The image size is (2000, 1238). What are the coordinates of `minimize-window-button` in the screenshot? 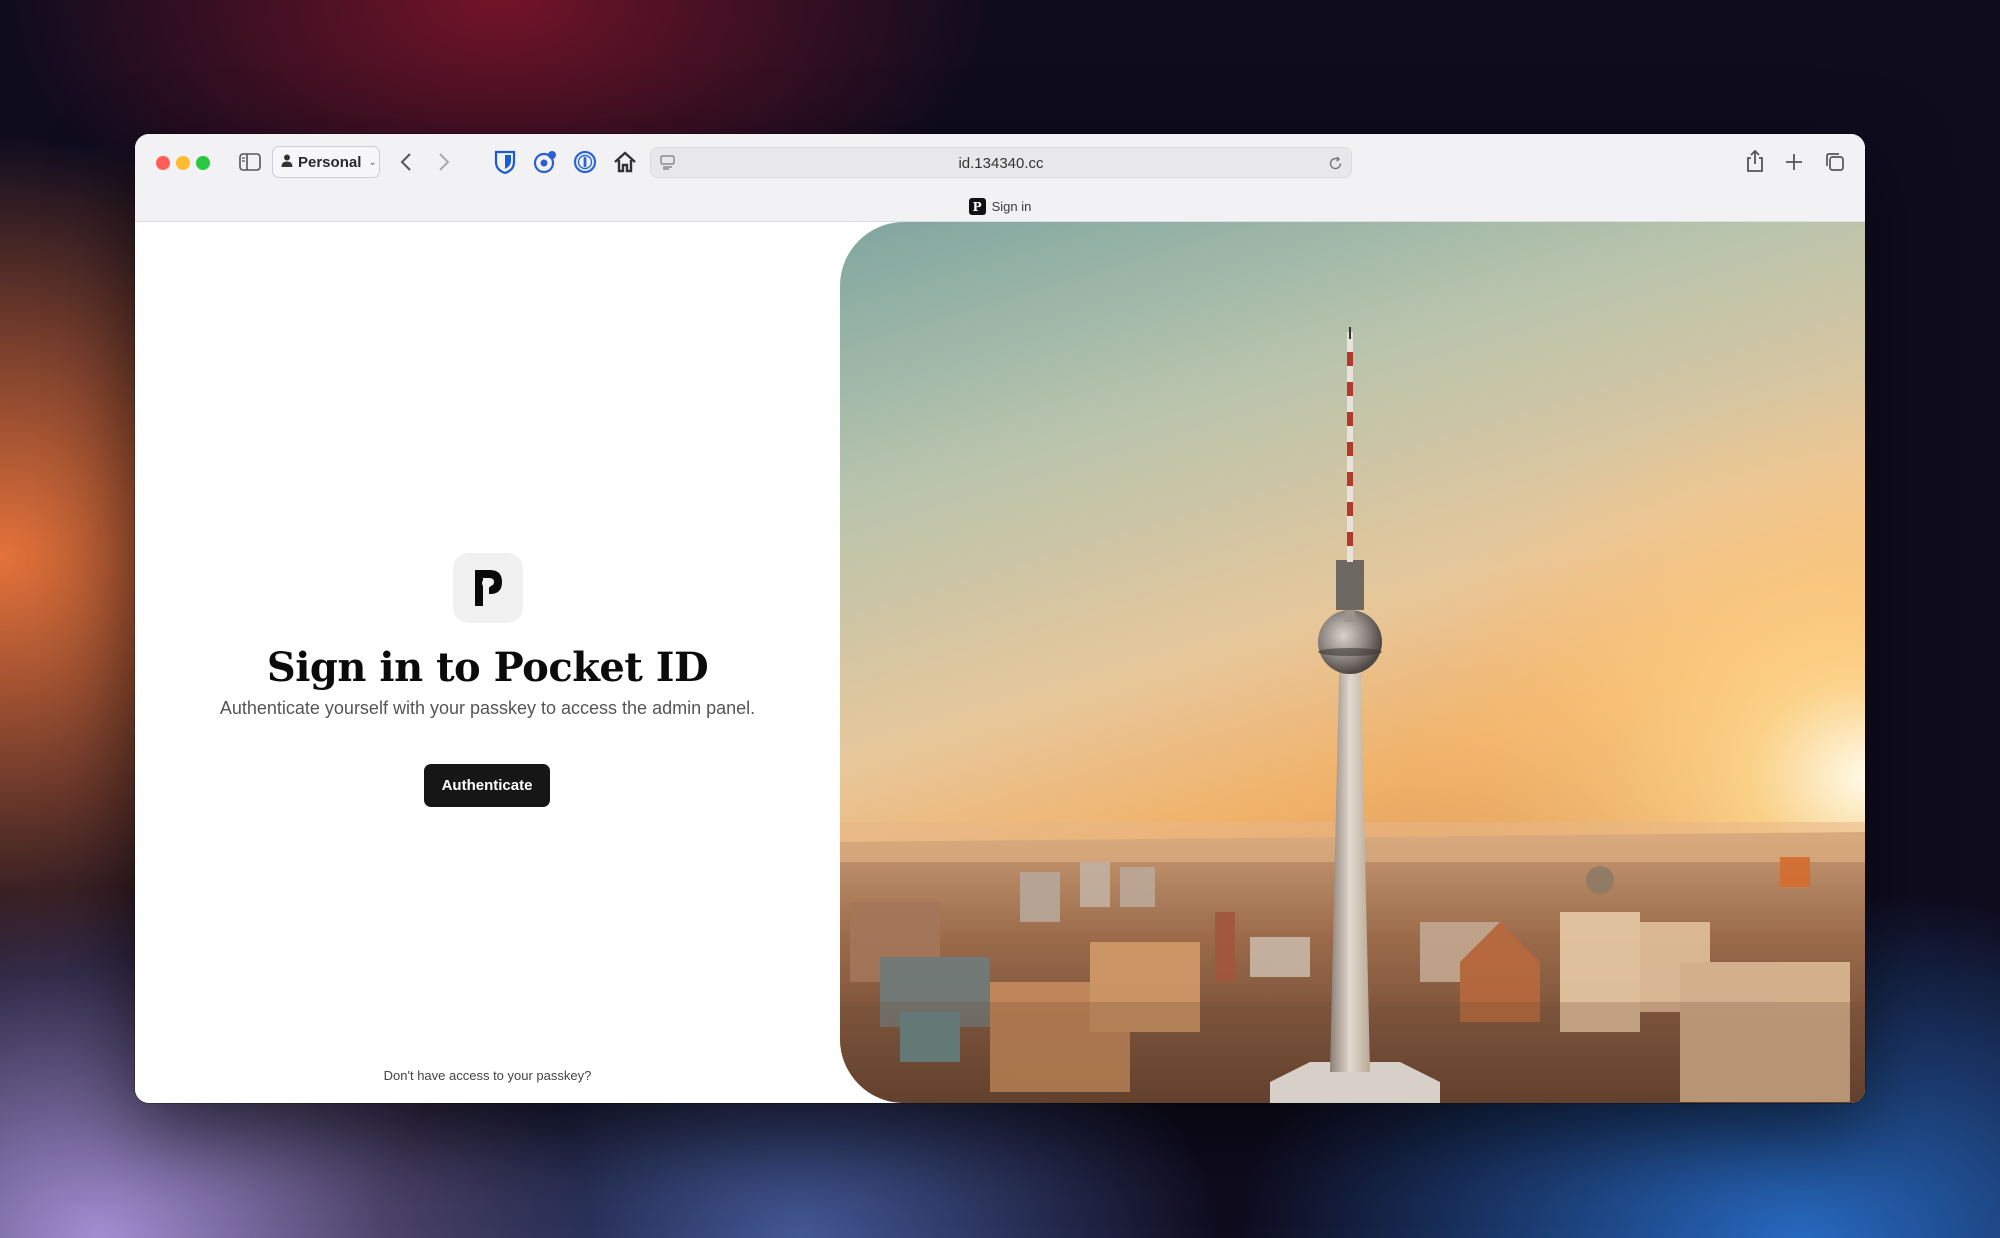 It's located at (183, 163).